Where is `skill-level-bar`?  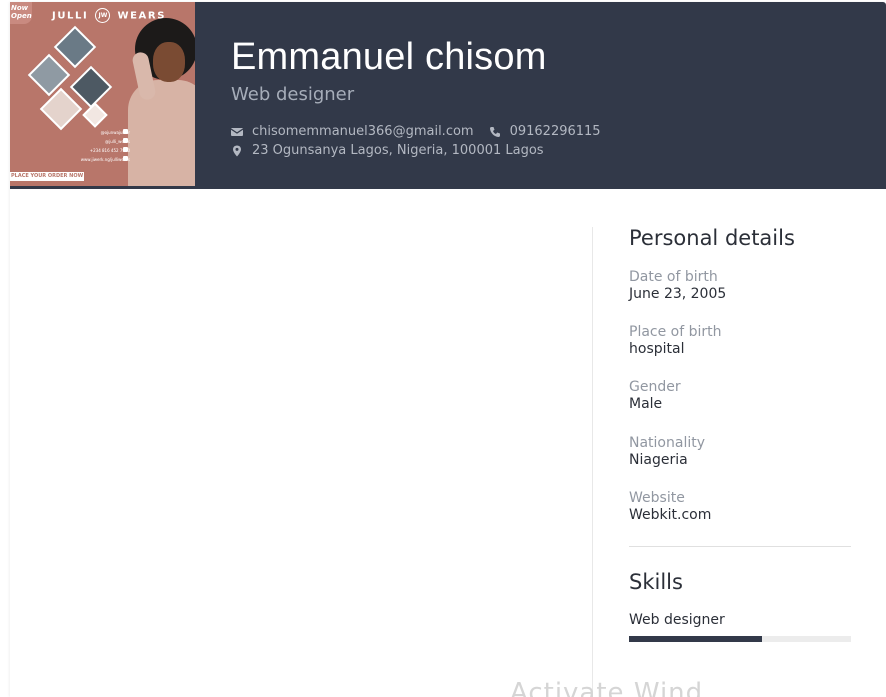
skill-level-bar is located at coordinates (740, 639).